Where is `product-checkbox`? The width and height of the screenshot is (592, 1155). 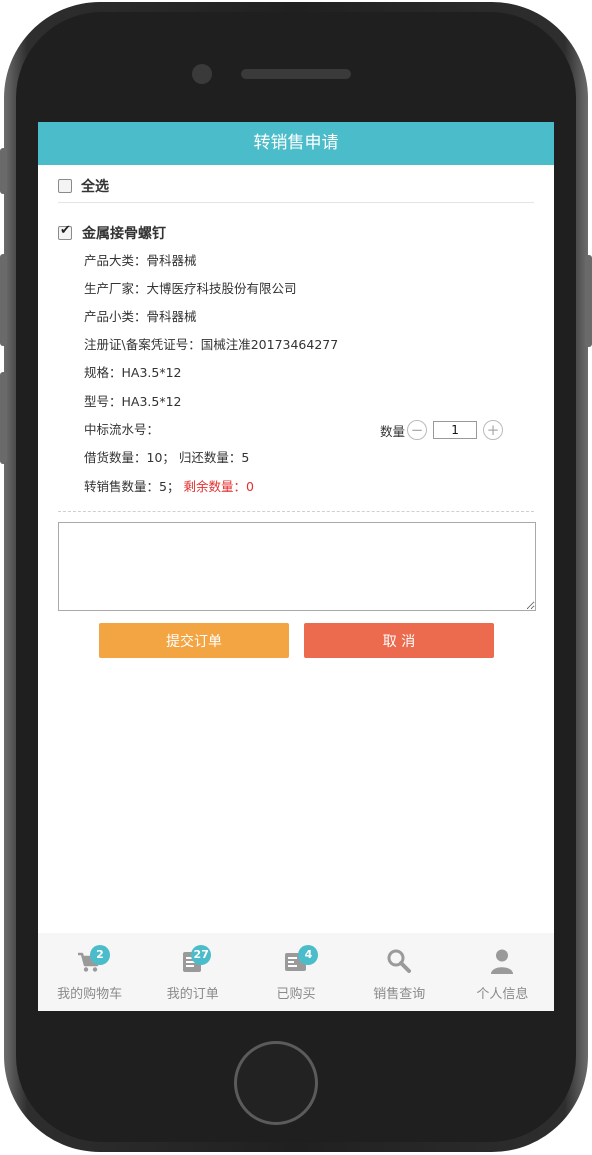
product-checkbox is located at coordinates (65, 231).